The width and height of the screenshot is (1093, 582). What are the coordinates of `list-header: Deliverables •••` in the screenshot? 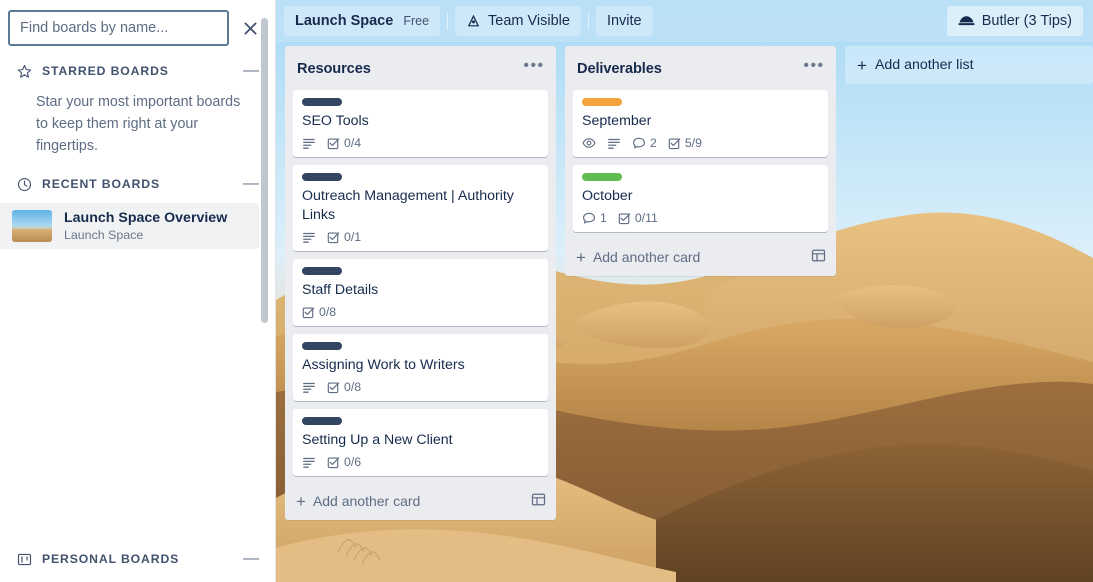 It's located at (700, 68).